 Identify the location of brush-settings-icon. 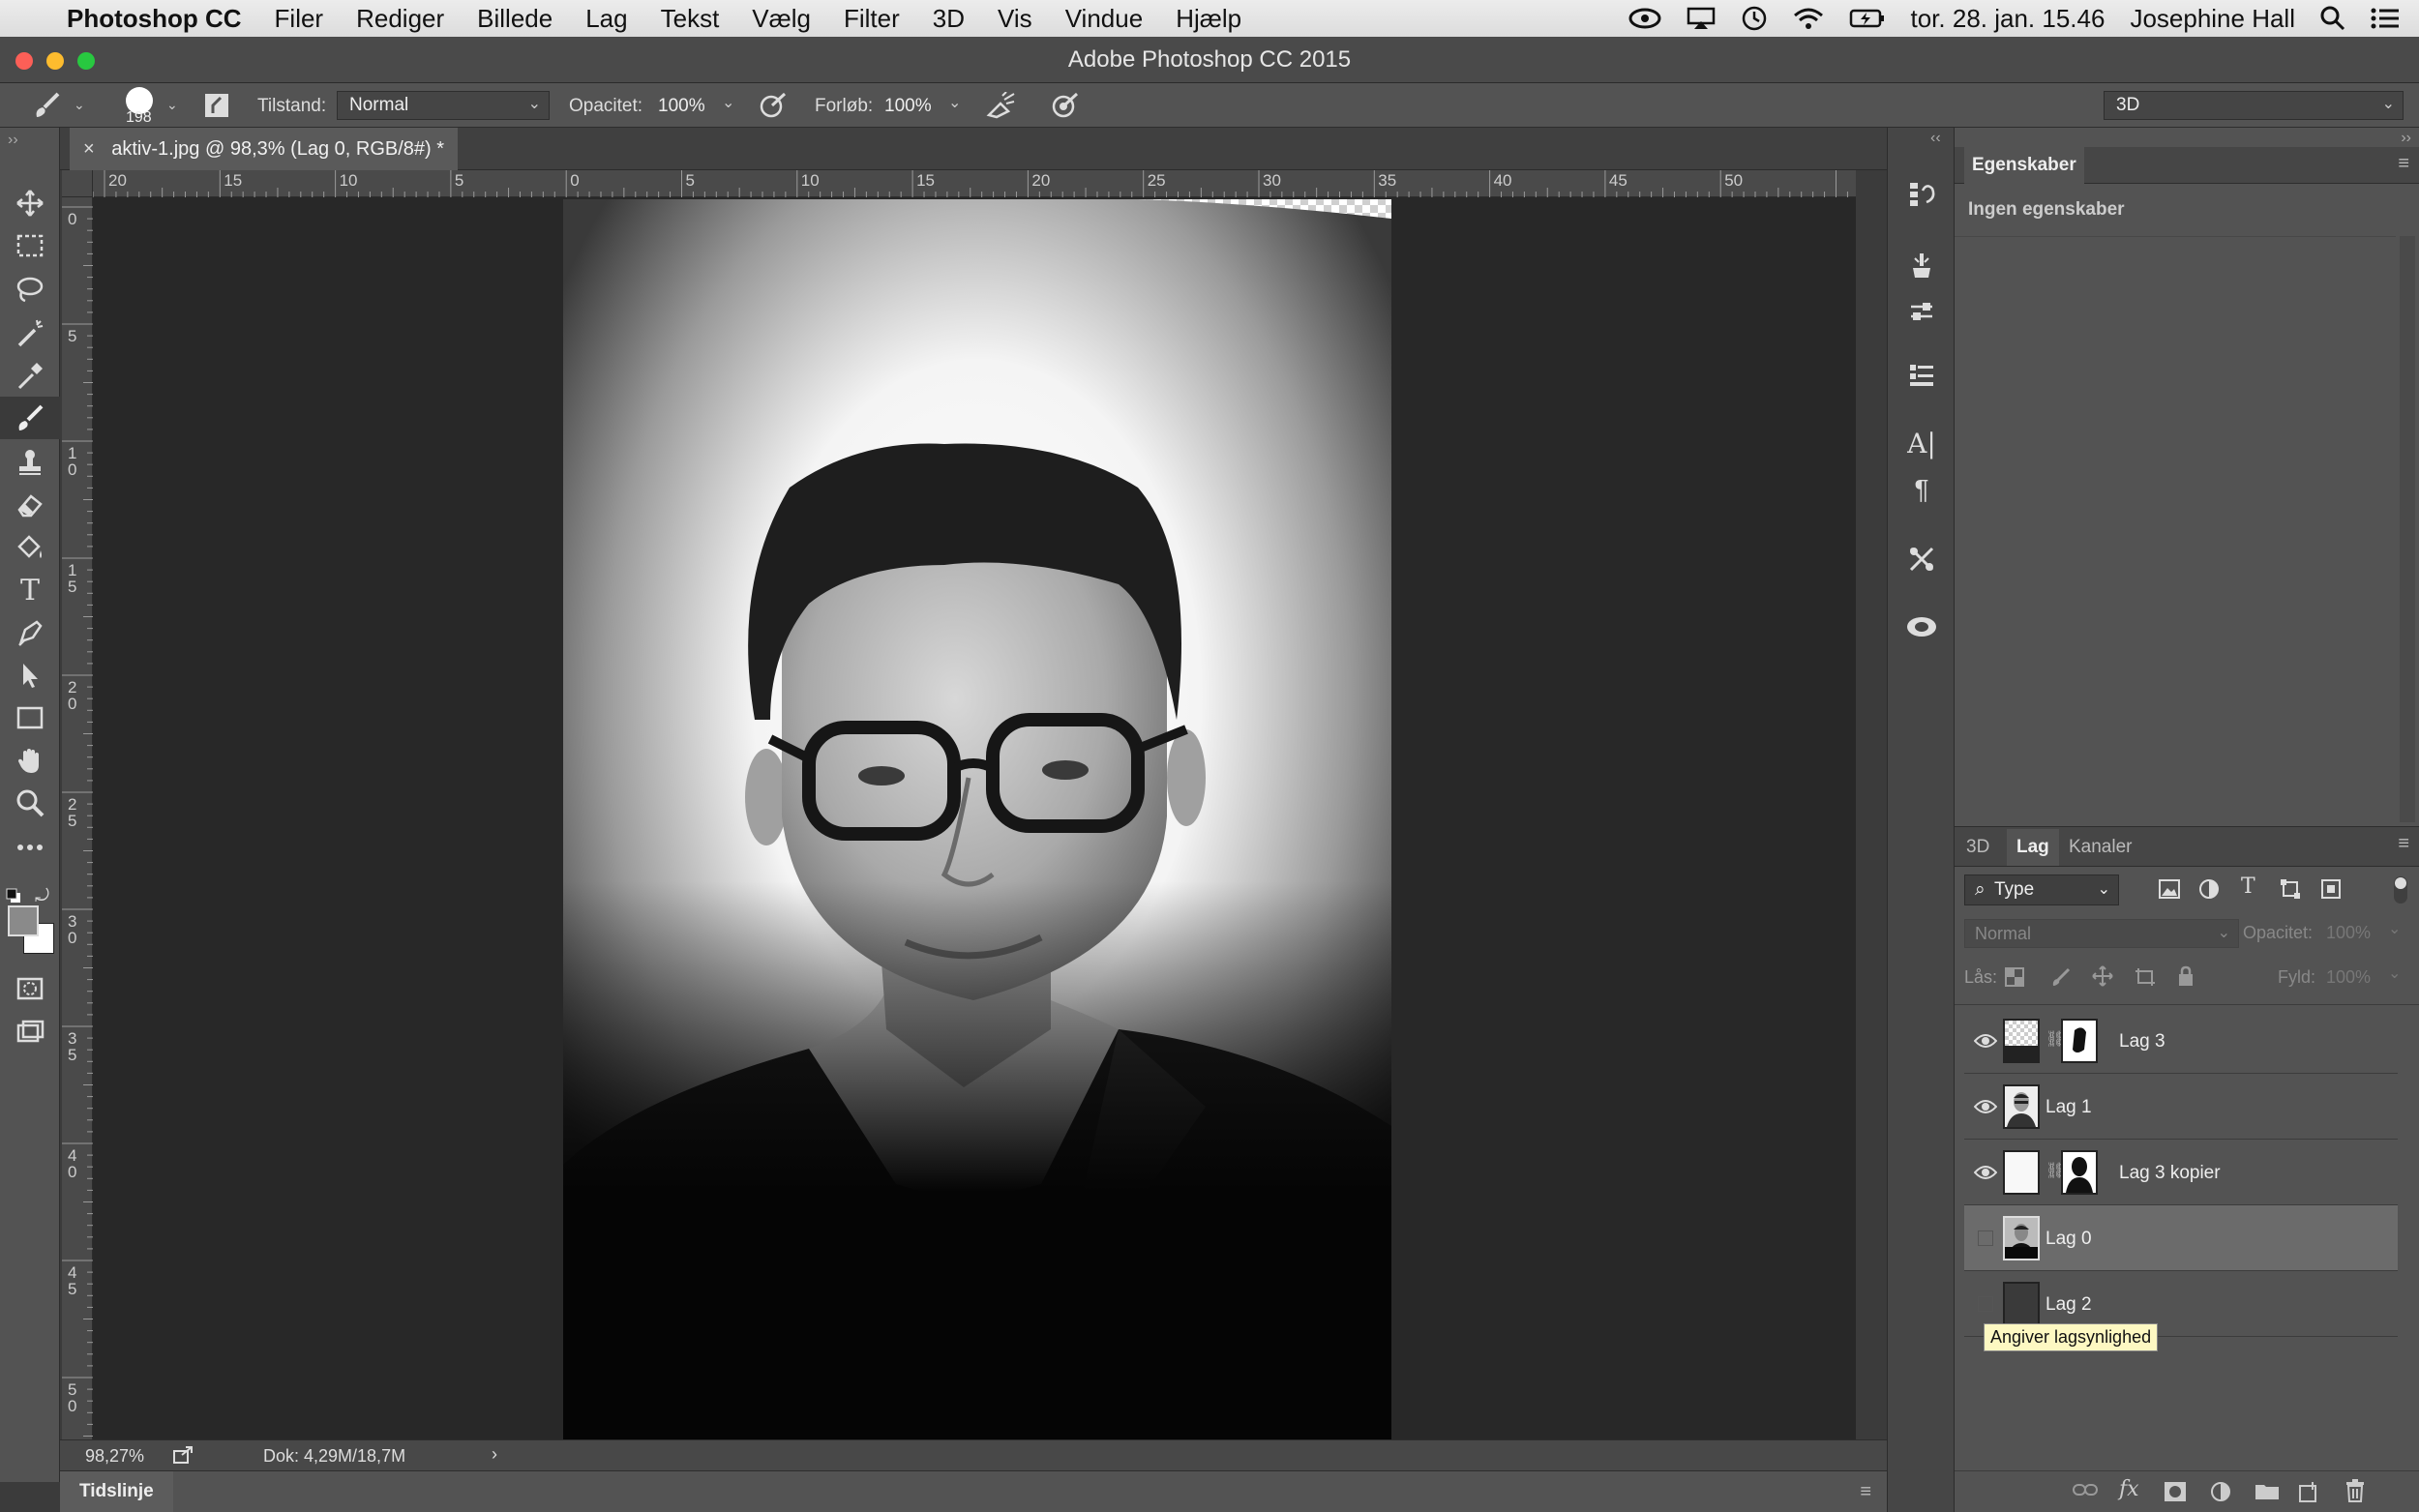
(1922, 265).